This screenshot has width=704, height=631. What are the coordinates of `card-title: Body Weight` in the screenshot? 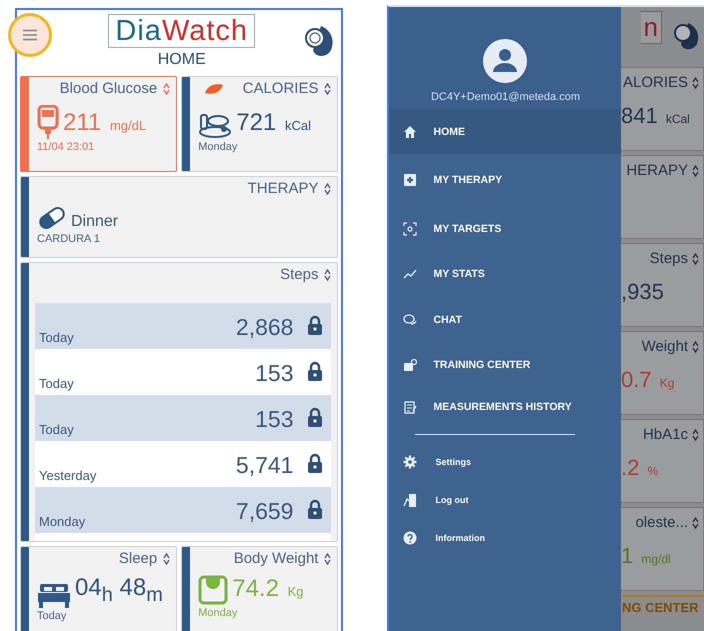 It's located at (276, 558).